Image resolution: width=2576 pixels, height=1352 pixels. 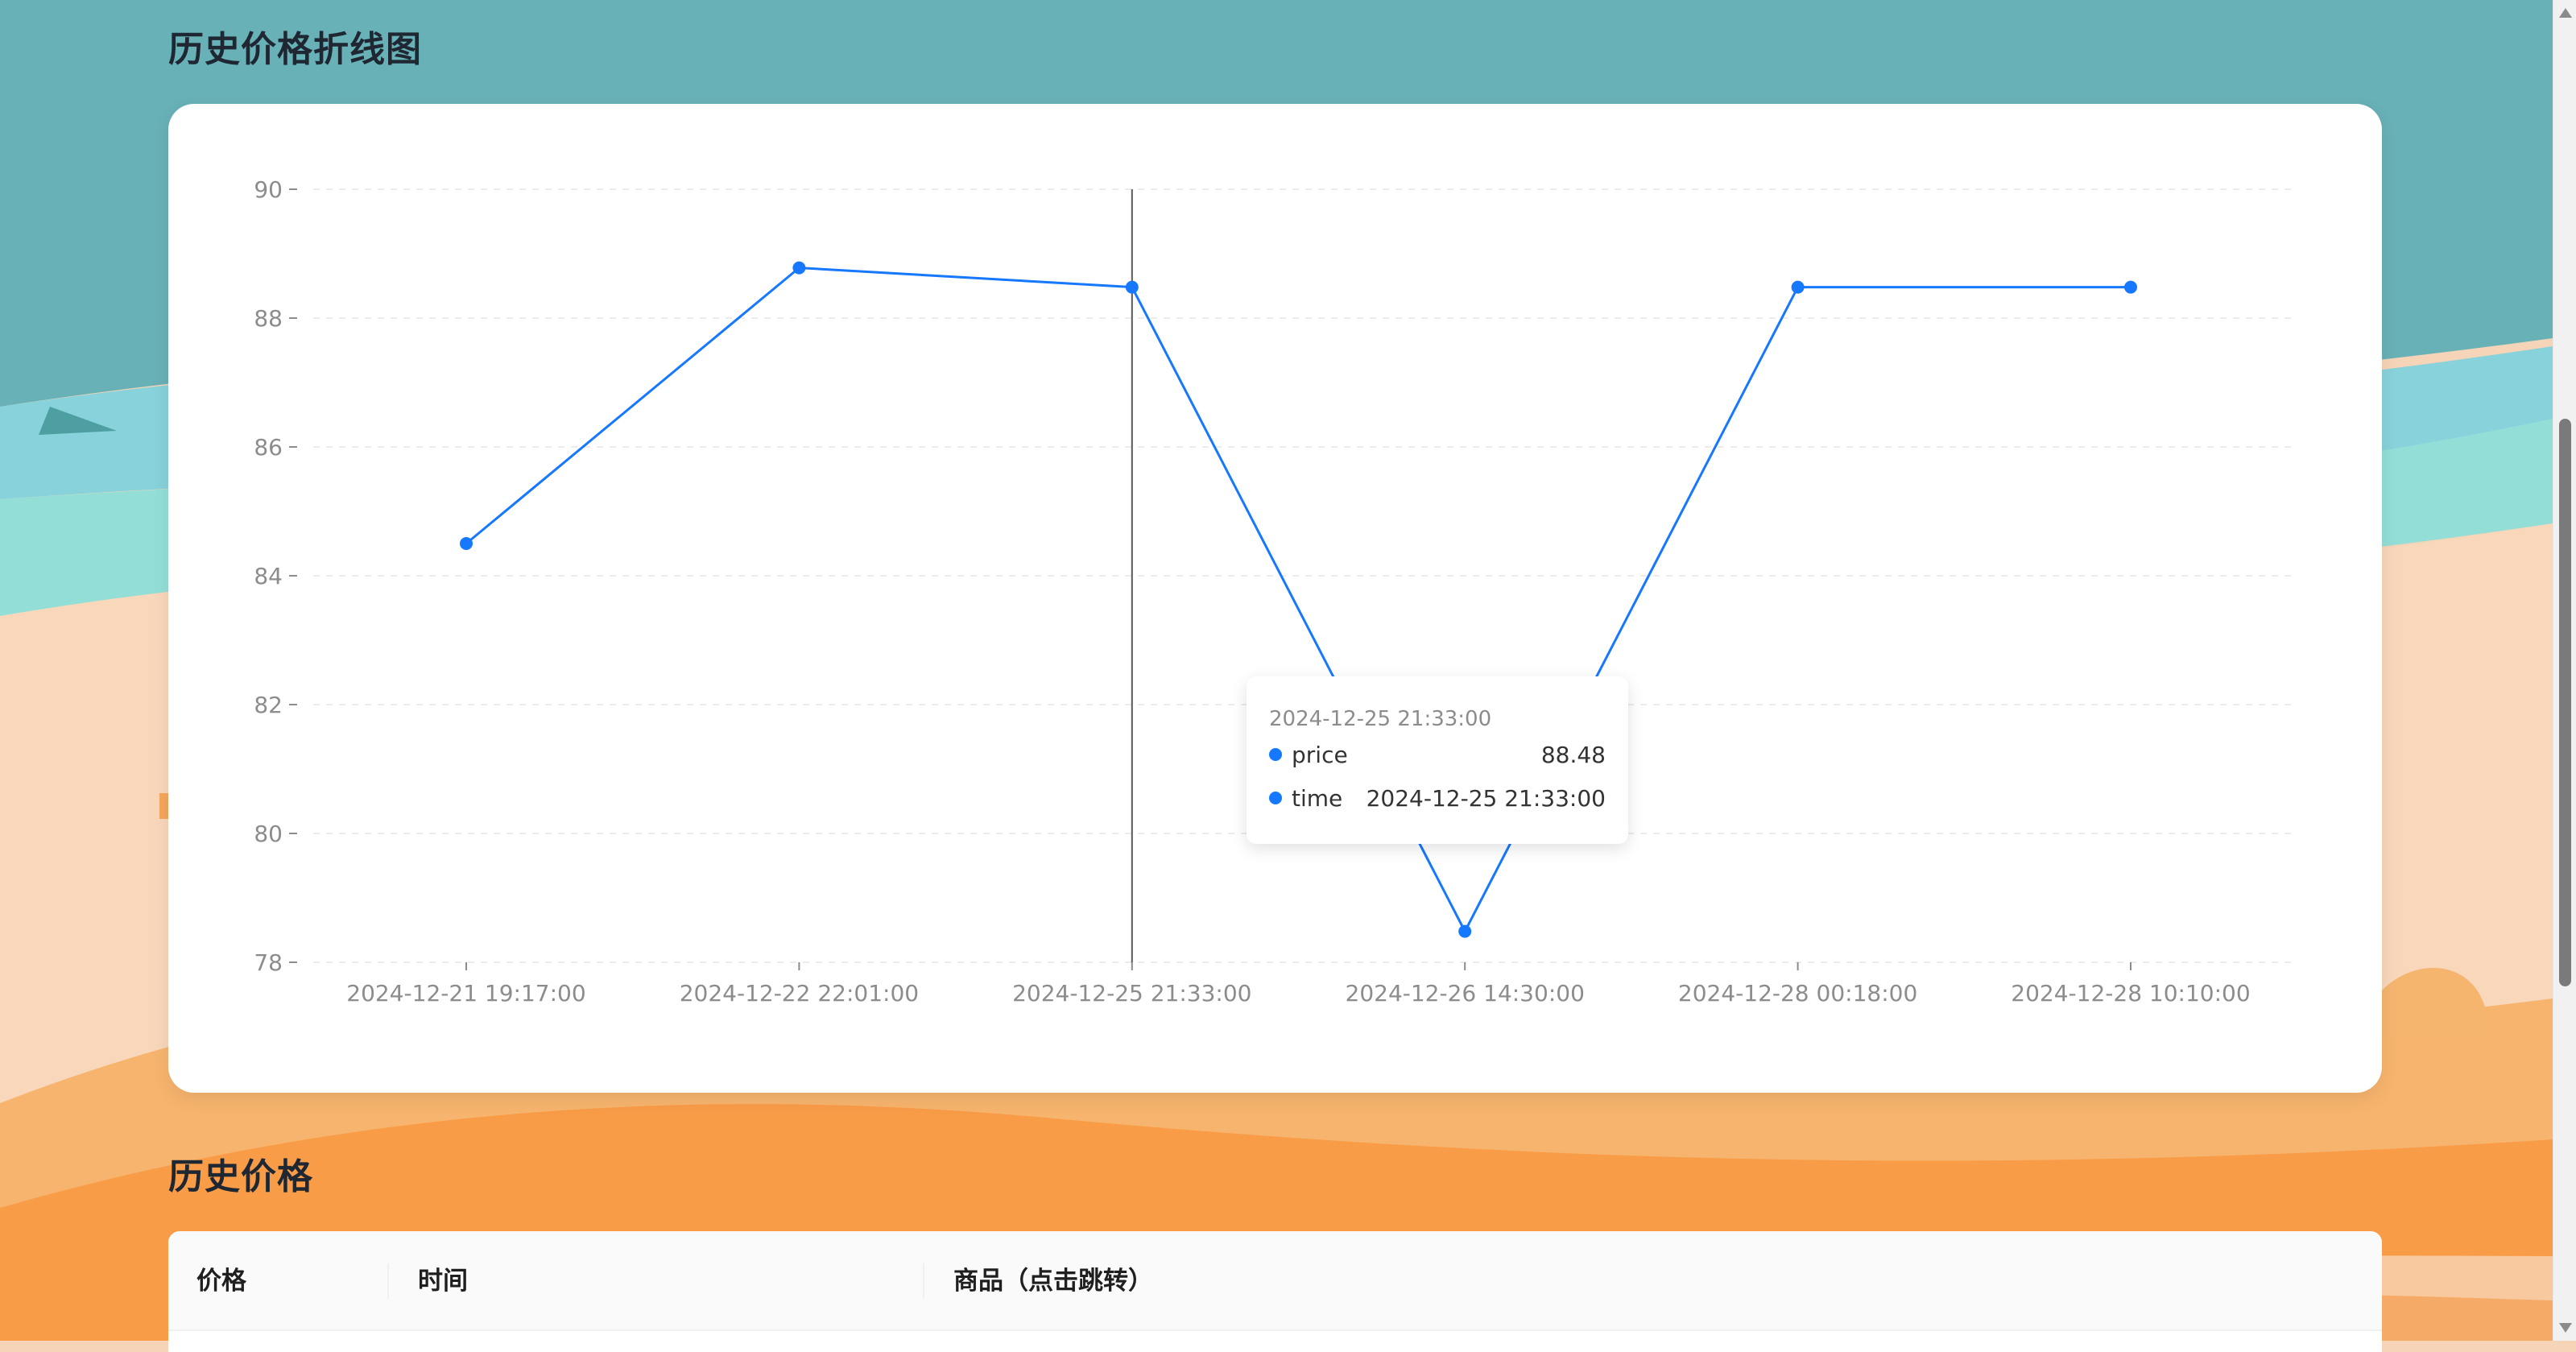 What do you see at coordinates (1131, 993) in the screenshot?
I see `x-tick-label: 2024-12-25 21:33:00` at bounding box center [1131, 993].